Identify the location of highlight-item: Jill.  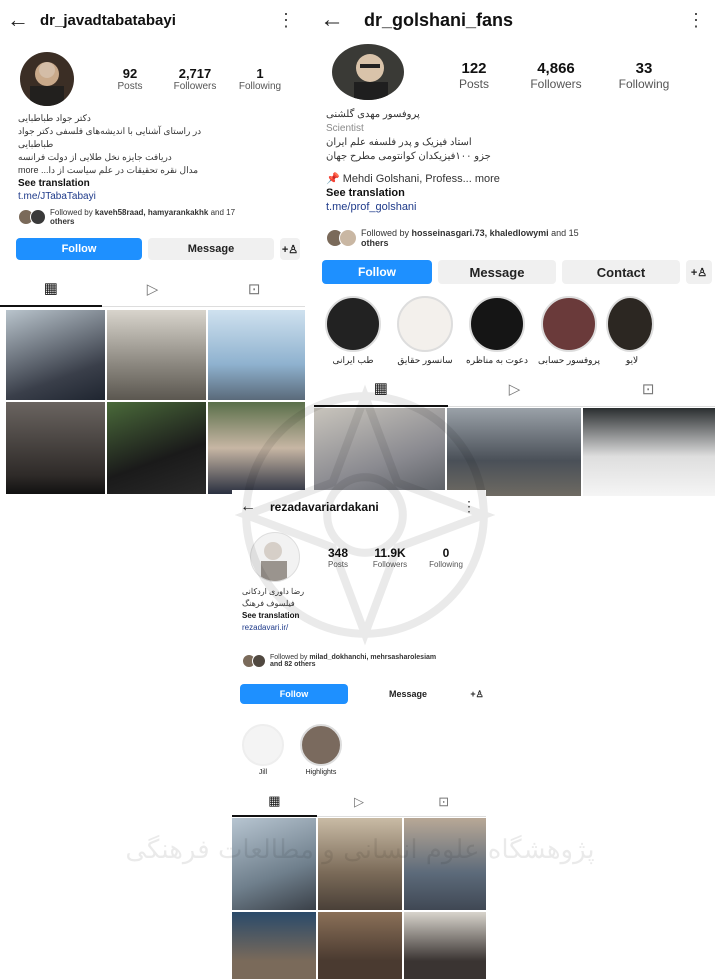
(263, 750).